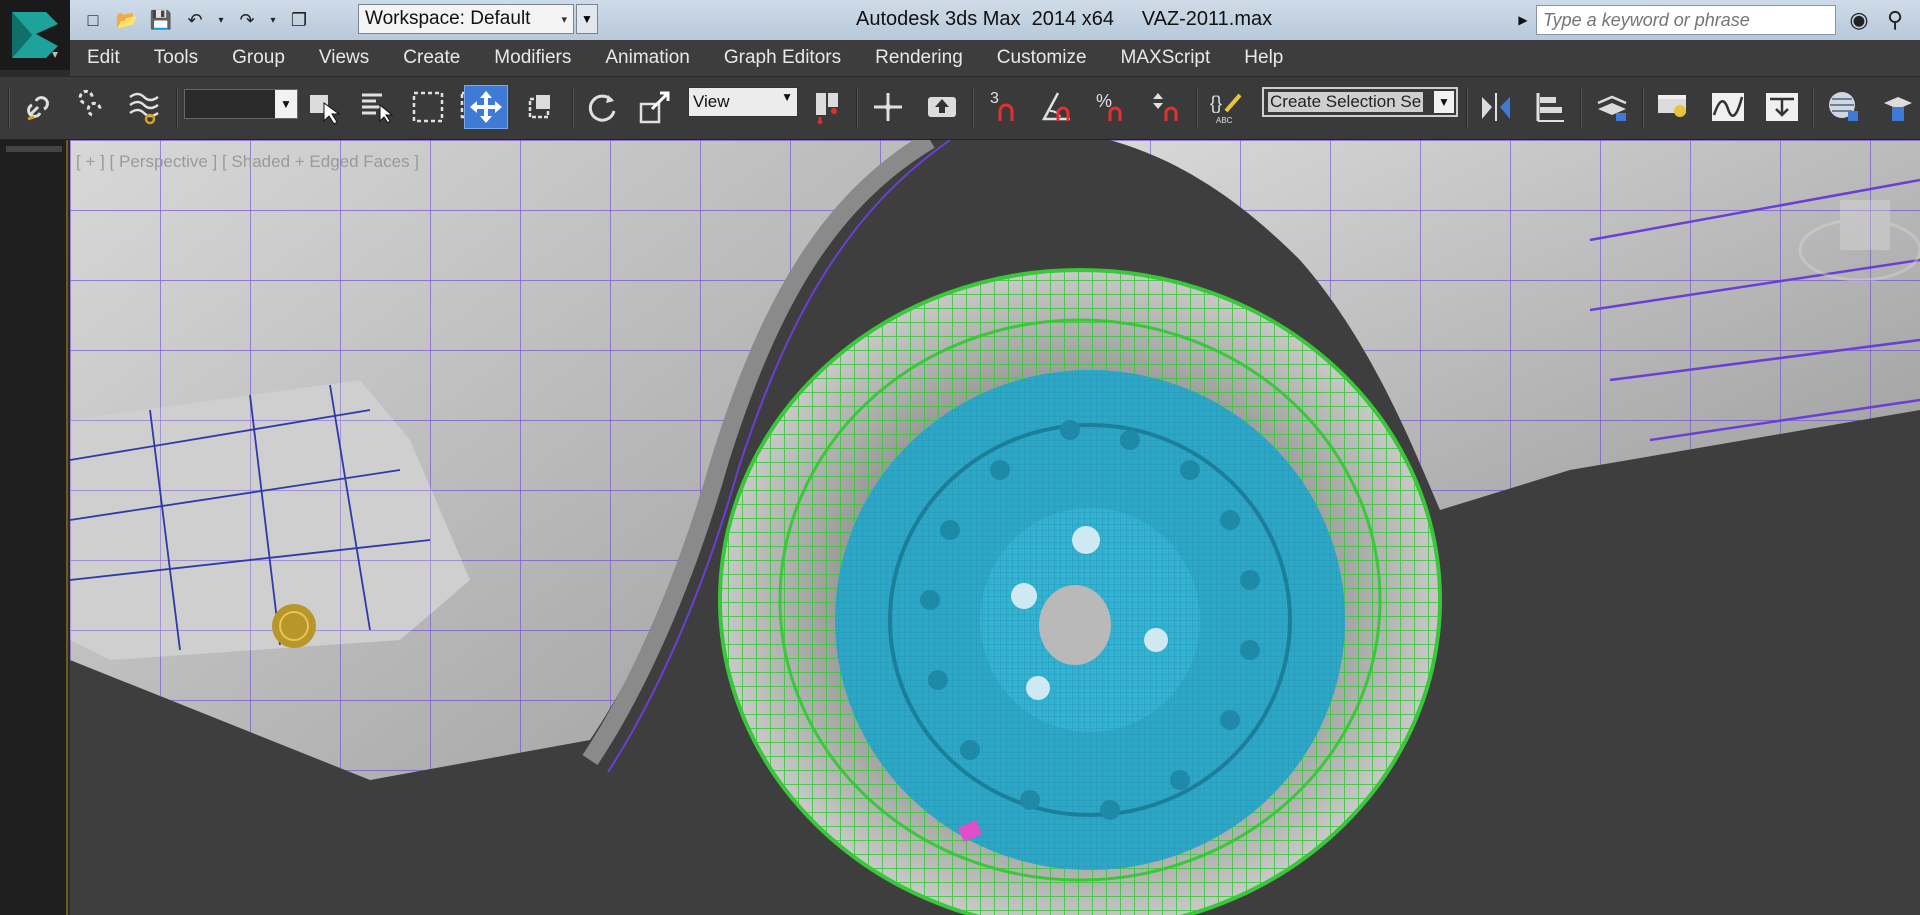  Describe the element at coordinates (1674, 107) in the screenshot. I see `toggle-ribbon-icon` at that location.